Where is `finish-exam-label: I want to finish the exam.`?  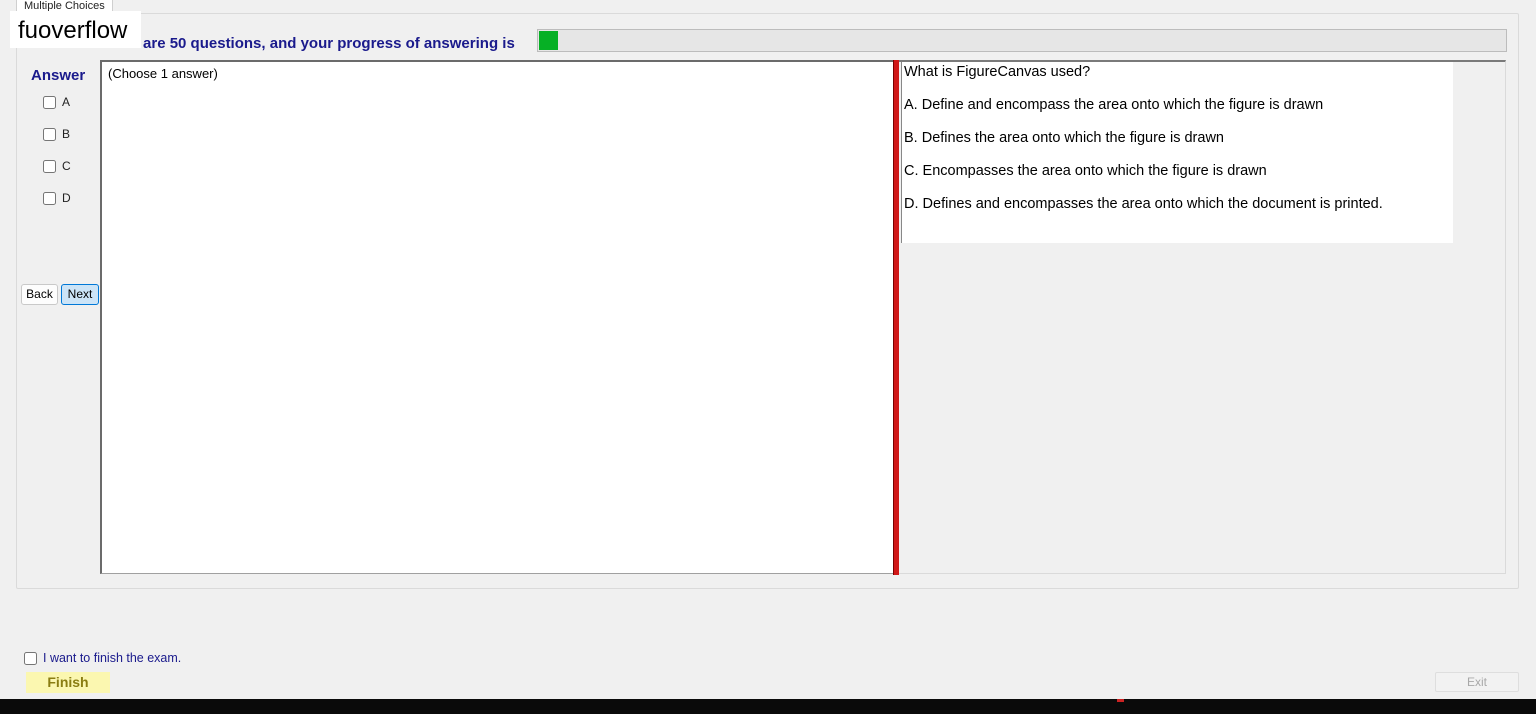 finish-exam-label: I want to finish the exam. is located at coordinates (112, 658).